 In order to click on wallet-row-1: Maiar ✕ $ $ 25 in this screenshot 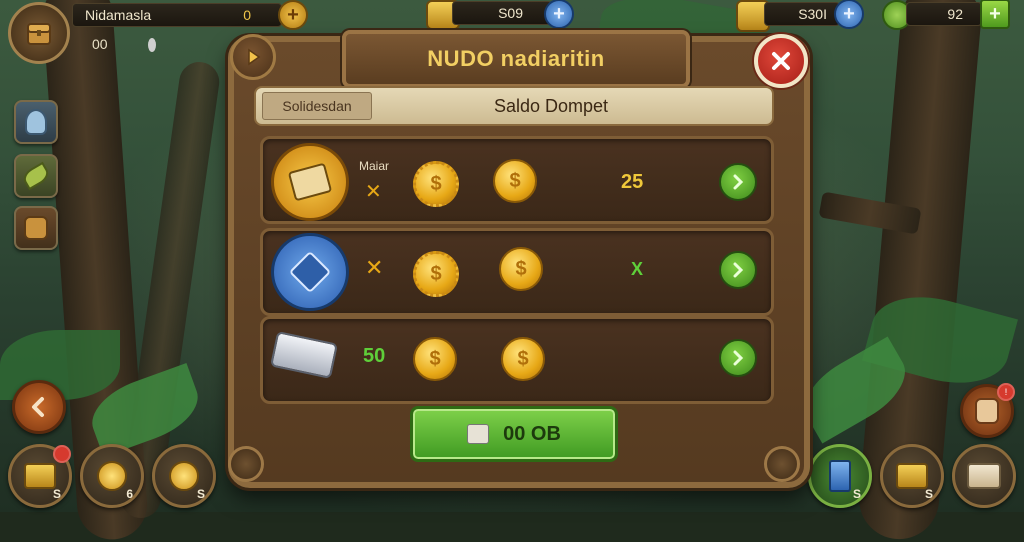, I will do `click(517, 180)`.